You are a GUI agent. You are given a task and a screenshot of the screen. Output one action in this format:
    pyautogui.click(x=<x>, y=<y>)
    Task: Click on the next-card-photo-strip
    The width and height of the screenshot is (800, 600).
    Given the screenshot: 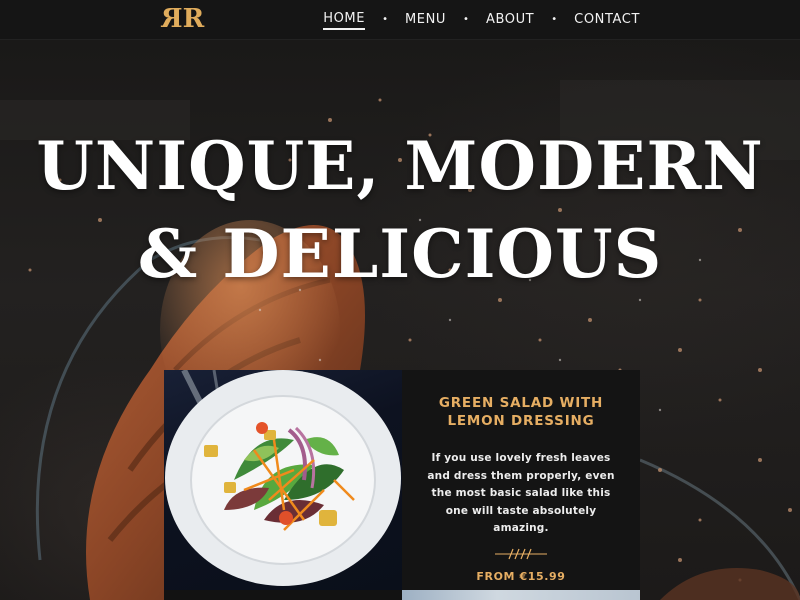 What is the action you would take?
    pyautogui.click(x=521, y=595)
    